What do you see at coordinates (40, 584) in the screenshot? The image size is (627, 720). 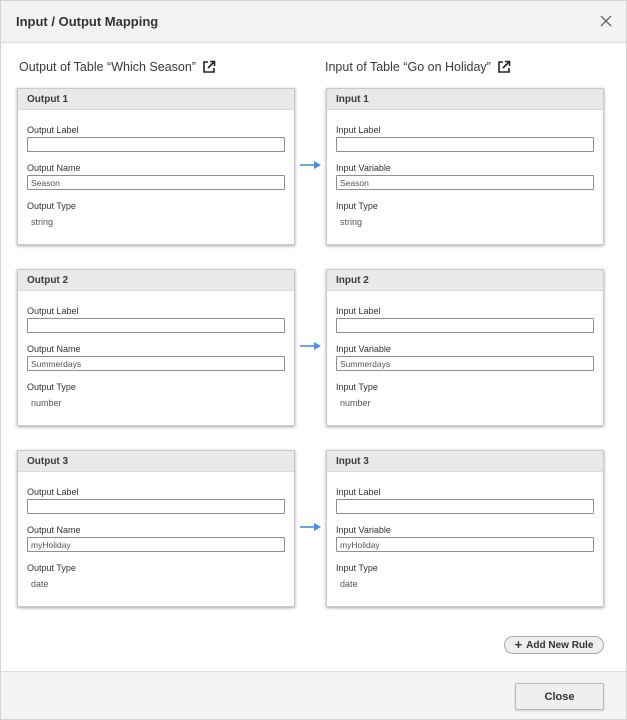 I see `output-type-value: date` at bounding box center [40, 584].